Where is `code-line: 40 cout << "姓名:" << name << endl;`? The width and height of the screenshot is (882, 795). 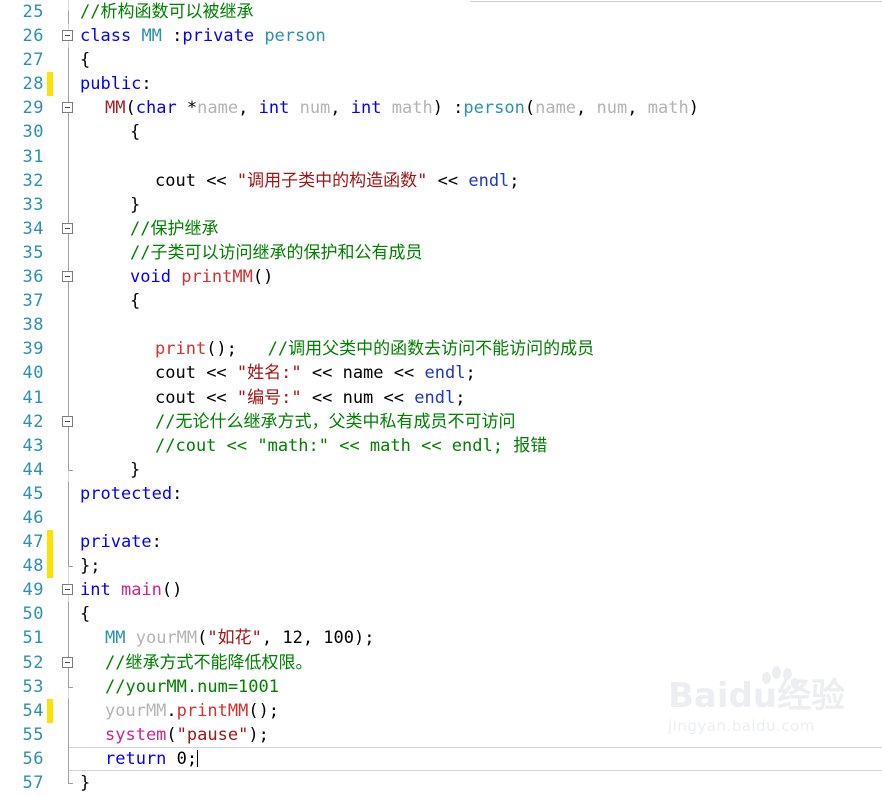 code-line: 40 cout << "姓名:" << name << endl; is located at coordinates (441, 373).